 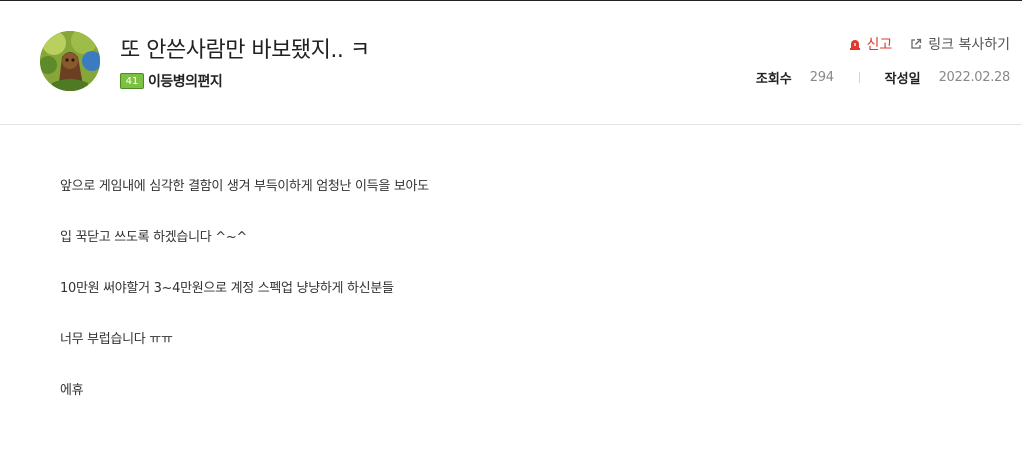 I want to click on post-title: 또 안쓴사람만 바보됐지.. ㅋ, so click(x=245, y=50).